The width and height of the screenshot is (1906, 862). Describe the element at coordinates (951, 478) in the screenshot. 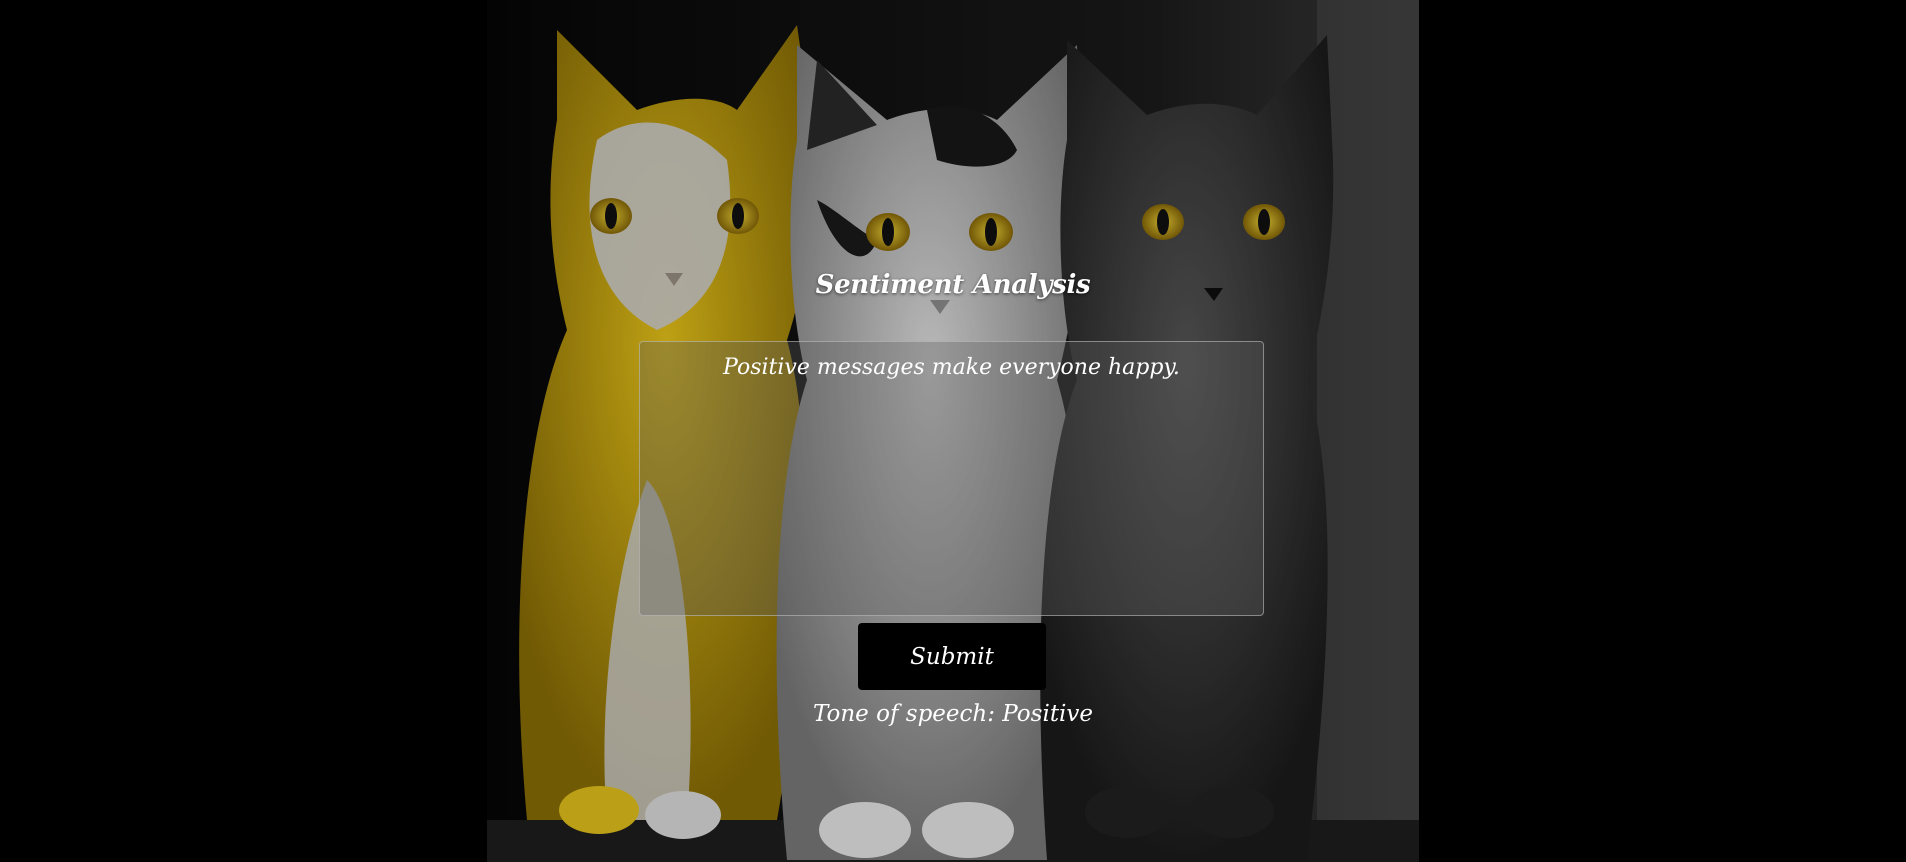

I see `sentiment-text-input: Positive messages make everyone happy.` at that location.